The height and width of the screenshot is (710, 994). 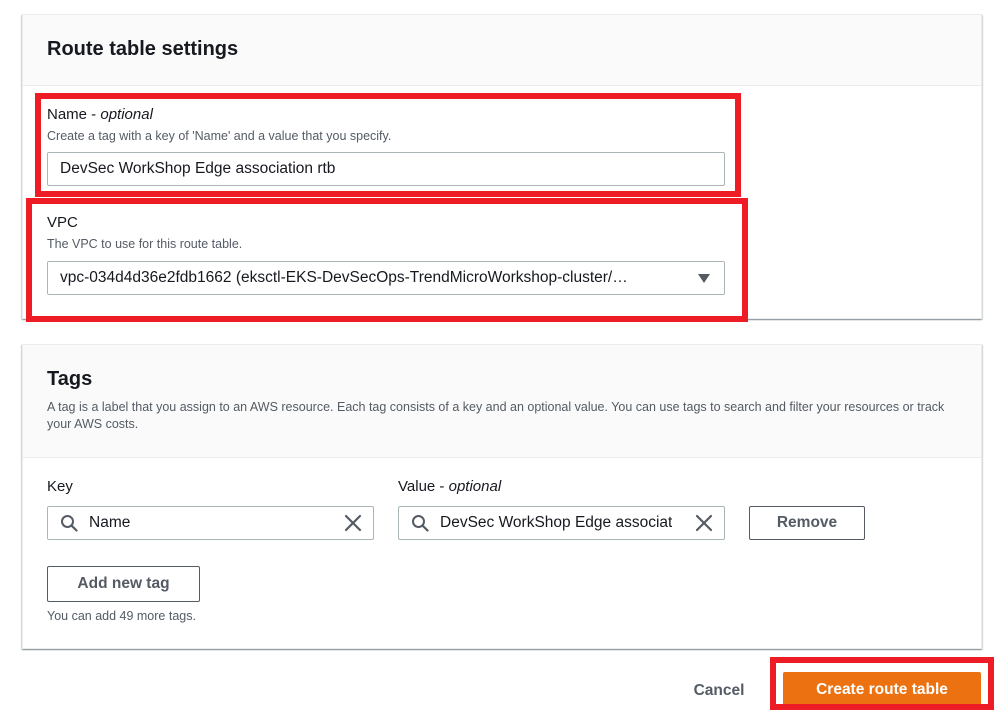 I want to click on tag-key-input: Name, so click(x=210, y=523).